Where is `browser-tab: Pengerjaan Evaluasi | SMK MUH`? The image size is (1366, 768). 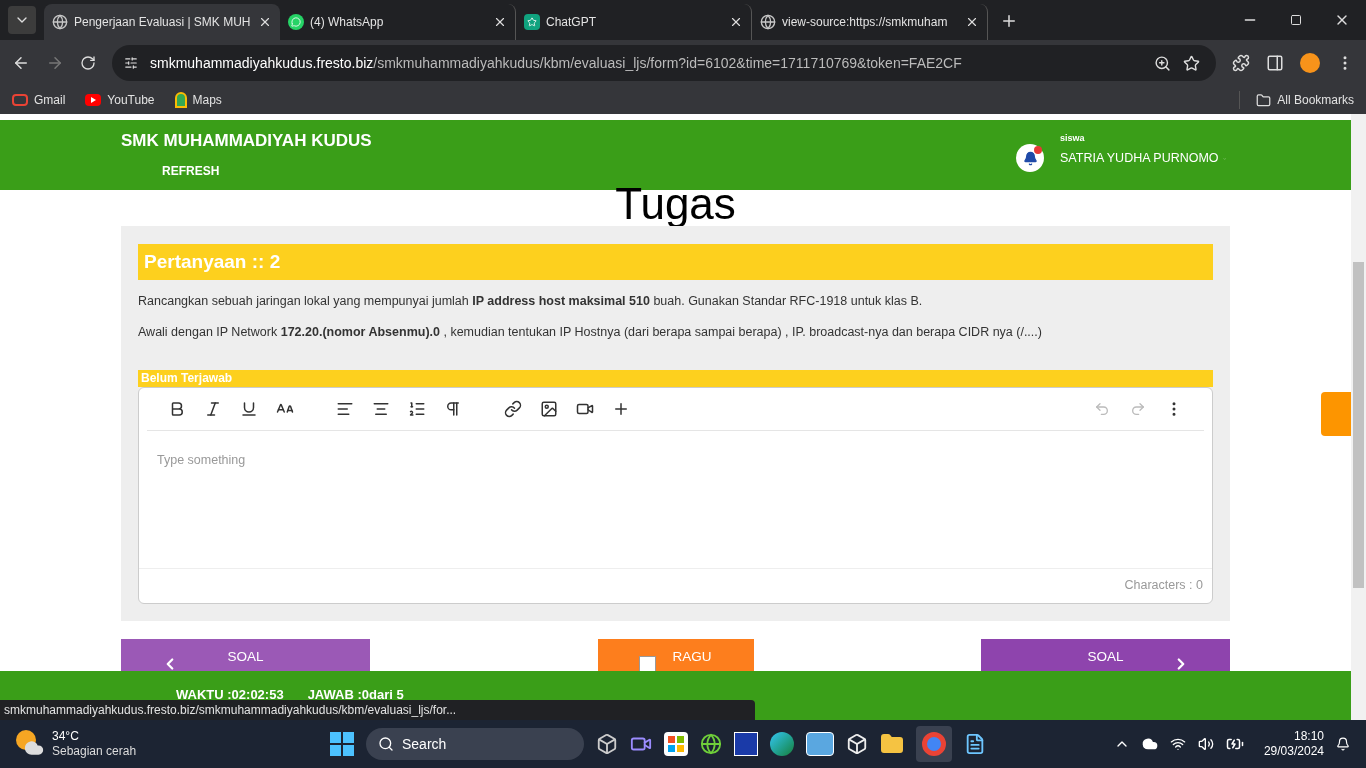
browser-tab: Pengerjaan Evaluasi | SMK MUH is located at coordinates (162, 22).